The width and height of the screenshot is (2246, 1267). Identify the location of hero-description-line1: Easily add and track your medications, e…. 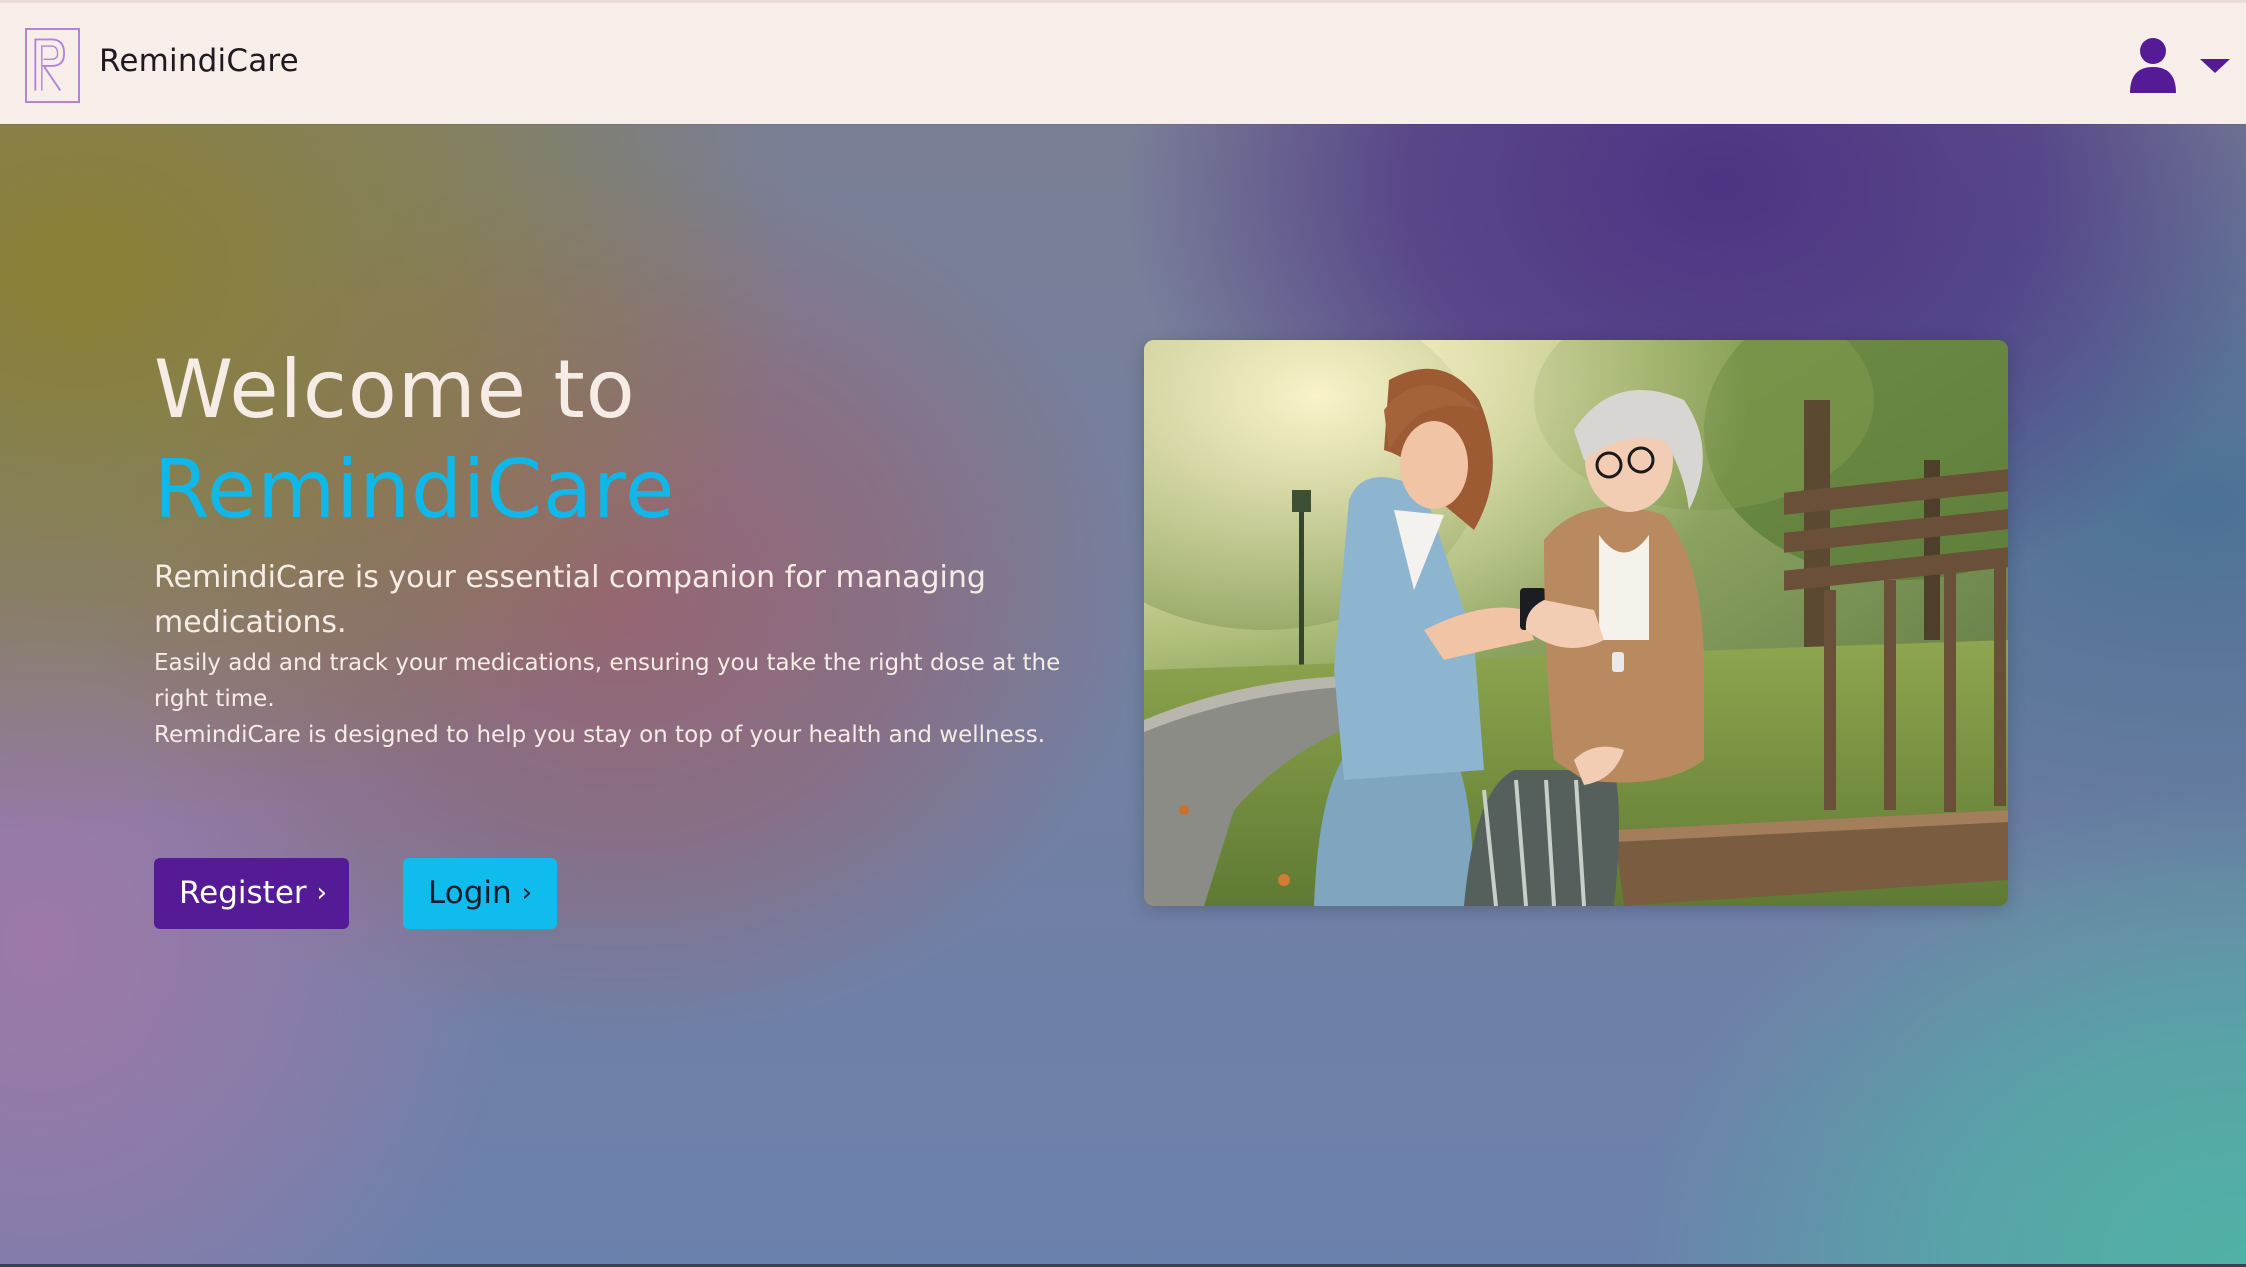
(607, 681).